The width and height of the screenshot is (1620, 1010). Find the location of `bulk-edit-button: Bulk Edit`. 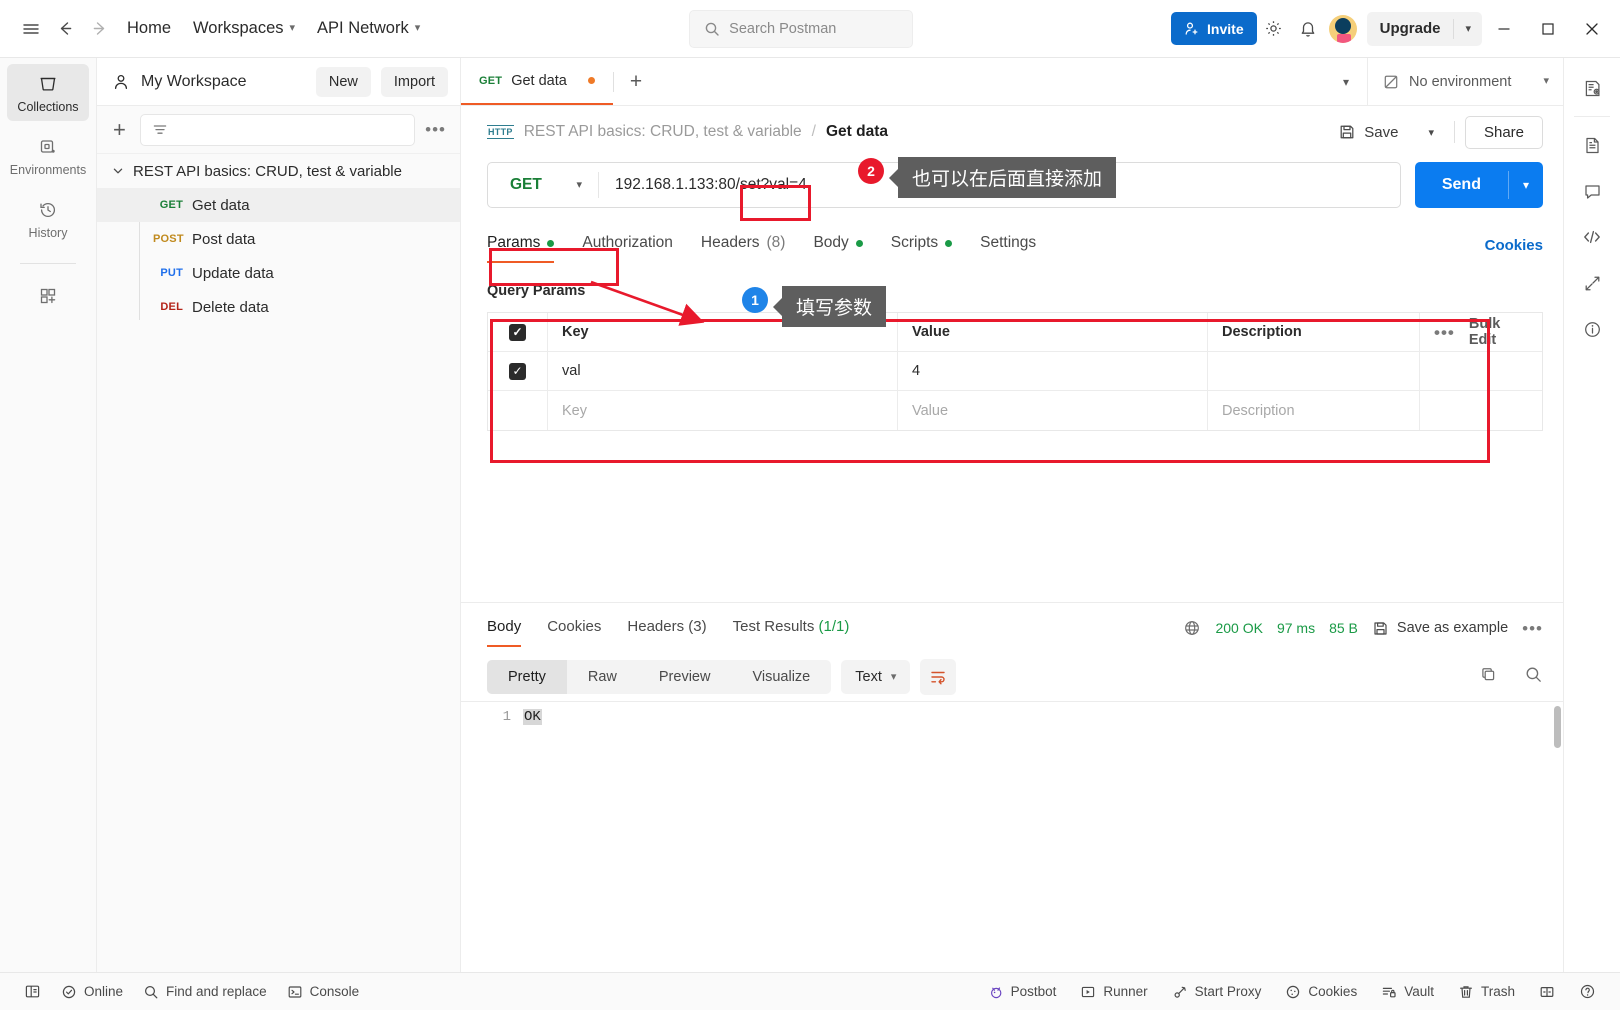

bulk-edit-button: Bulk Edit is located at coordinates (1498, 332).